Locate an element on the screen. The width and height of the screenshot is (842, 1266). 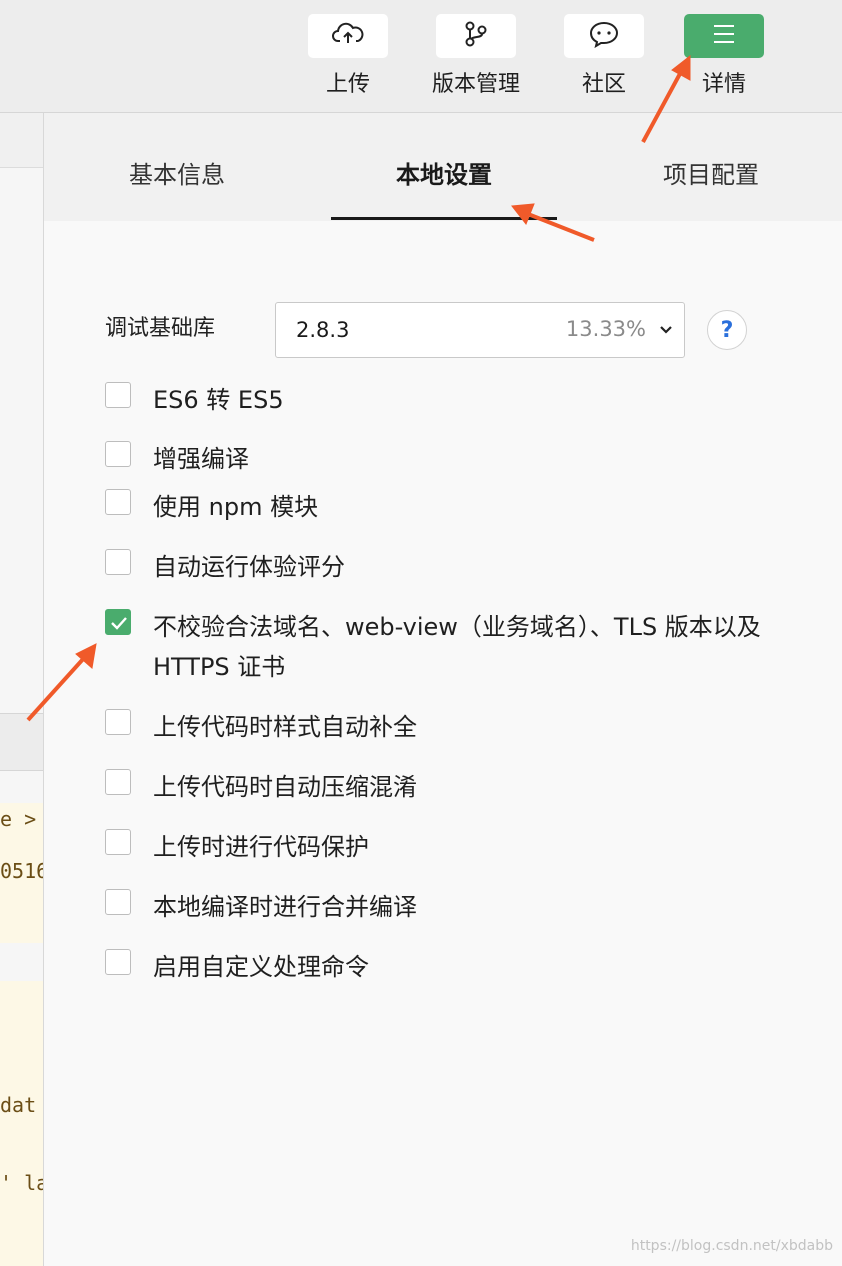
menu-icon is located at coordinates (724, 36).